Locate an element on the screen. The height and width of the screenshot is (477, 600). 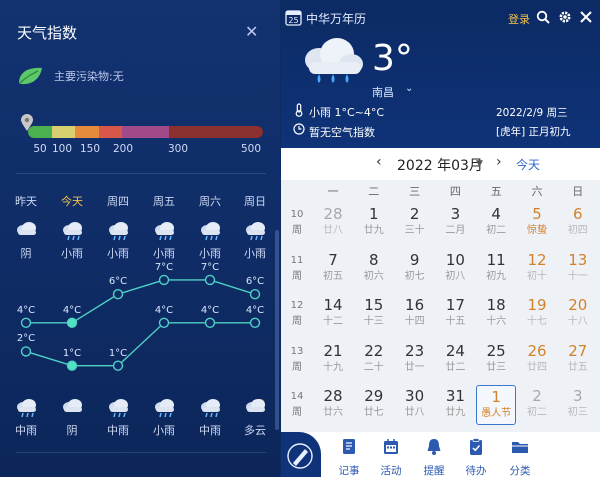
calendar-day-cell: 12 初十 is located at coordinates (537, 269).